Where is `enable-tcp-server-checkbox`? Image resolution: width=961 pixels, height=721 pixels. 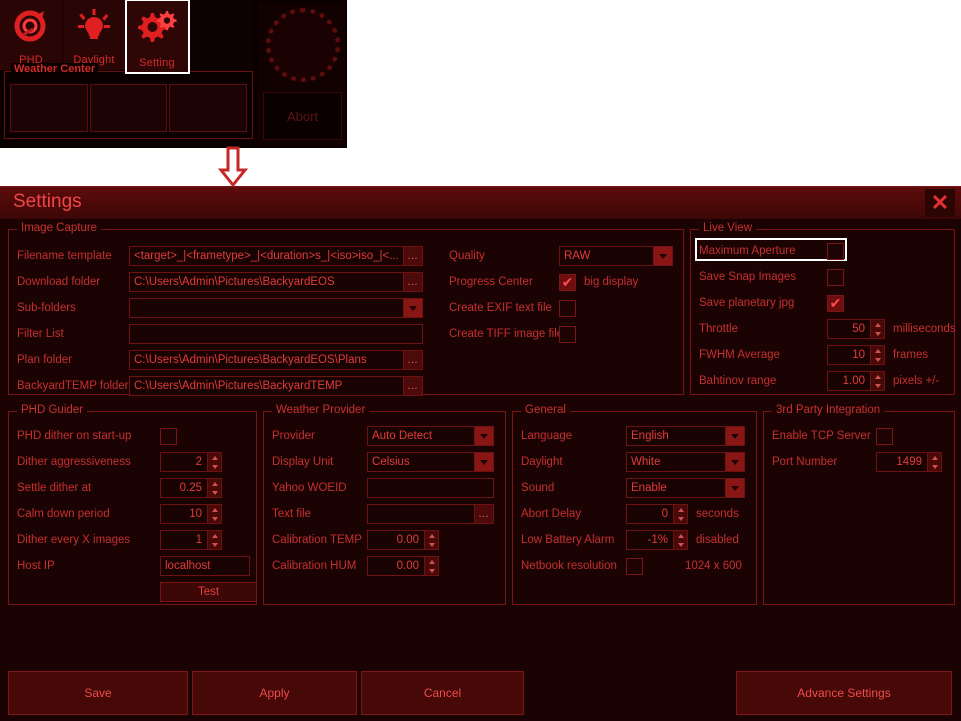
enable-tcp-server-checkbox is located at coordinates (884, 436).